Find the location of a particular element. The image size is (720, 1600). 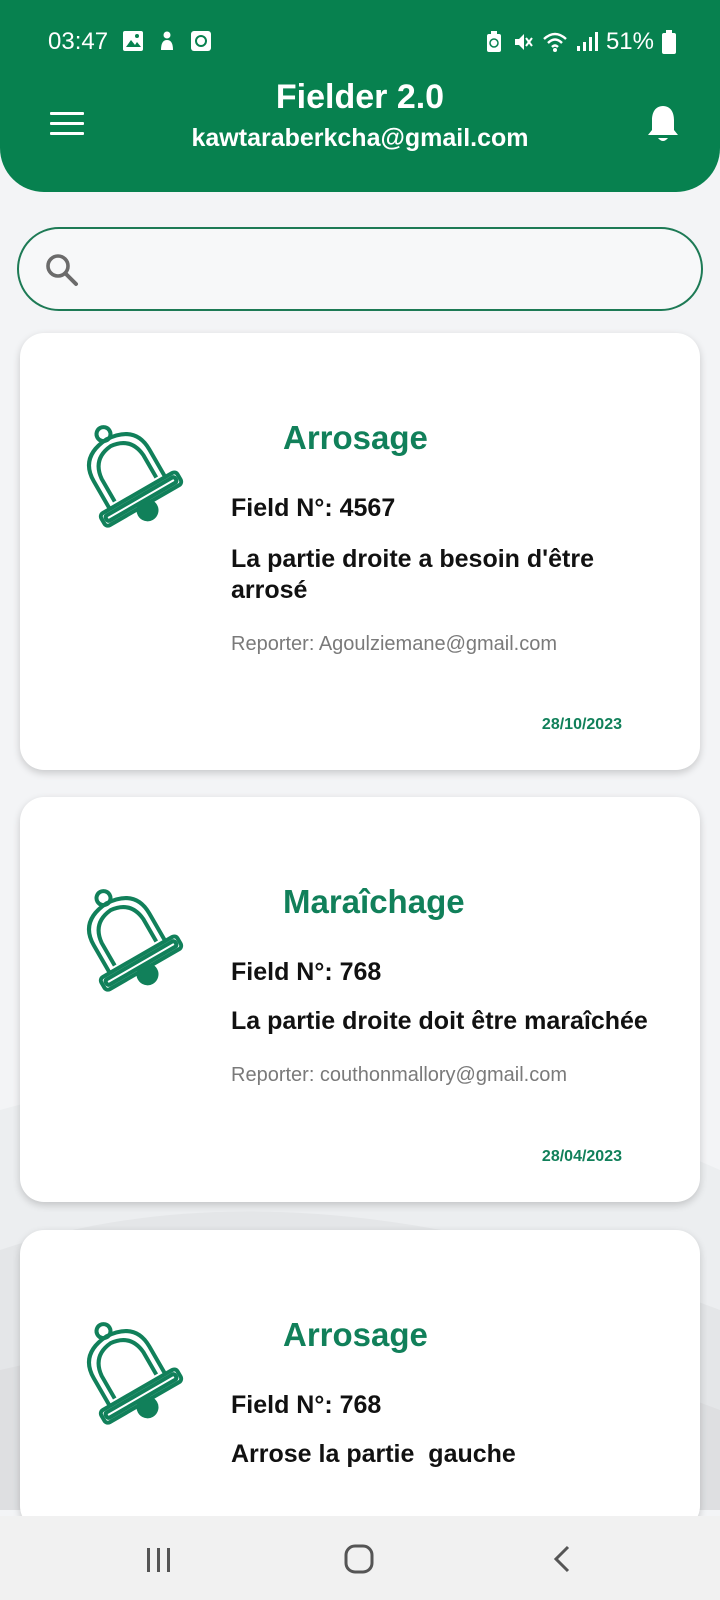

user-email: kawtaraberkcha@gmail.com is located at coordinates (360, 138).